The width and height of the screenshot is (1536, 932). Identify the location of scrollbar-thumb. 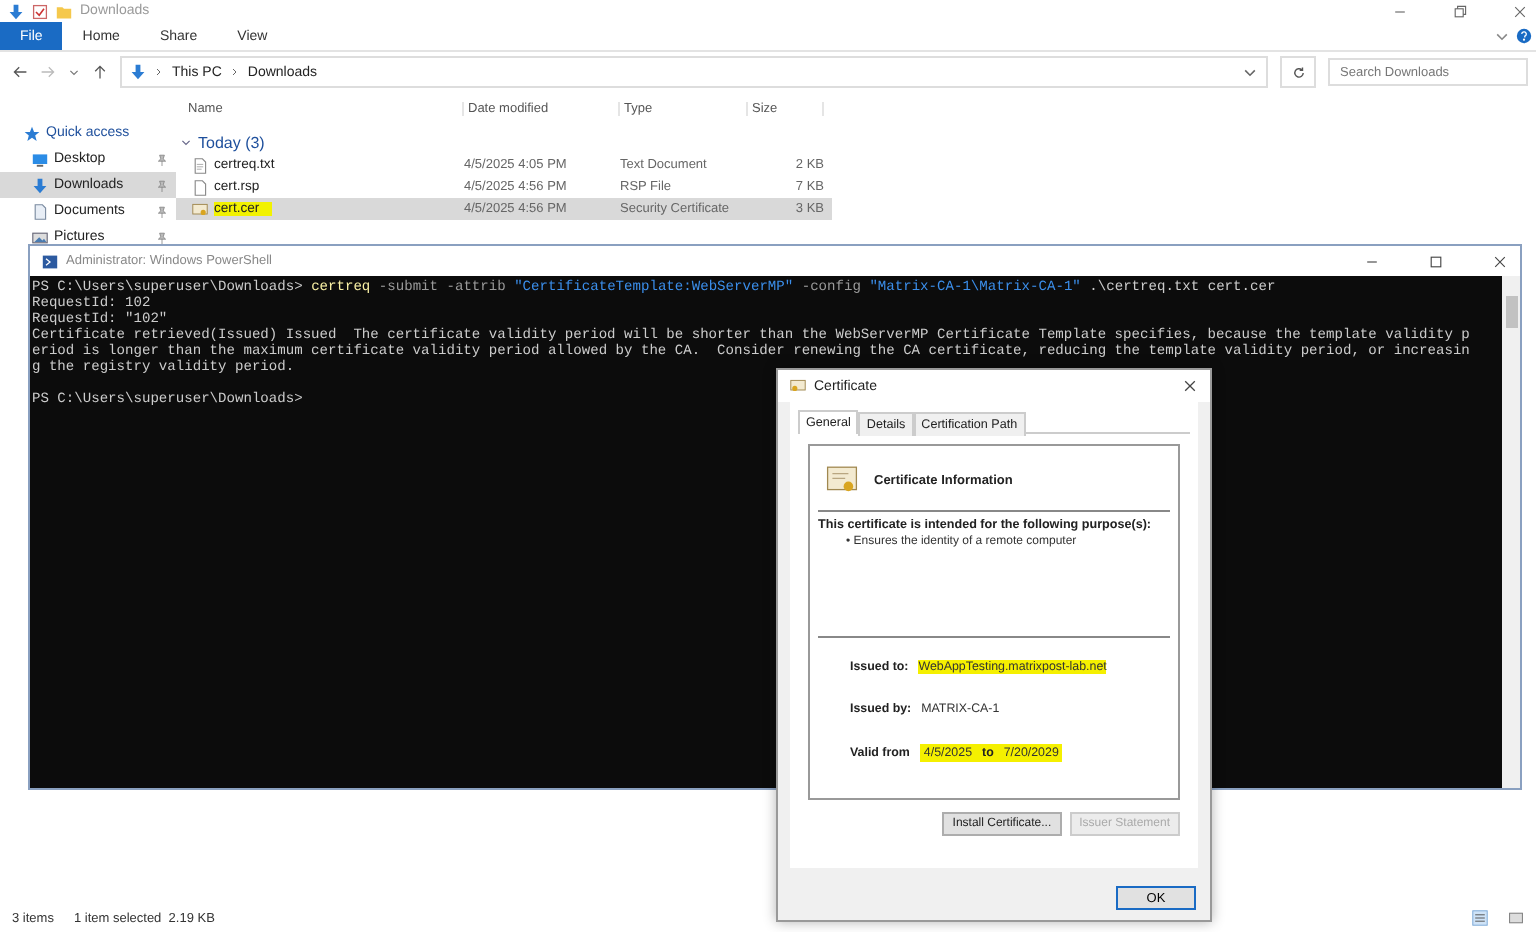
(1511, 312).